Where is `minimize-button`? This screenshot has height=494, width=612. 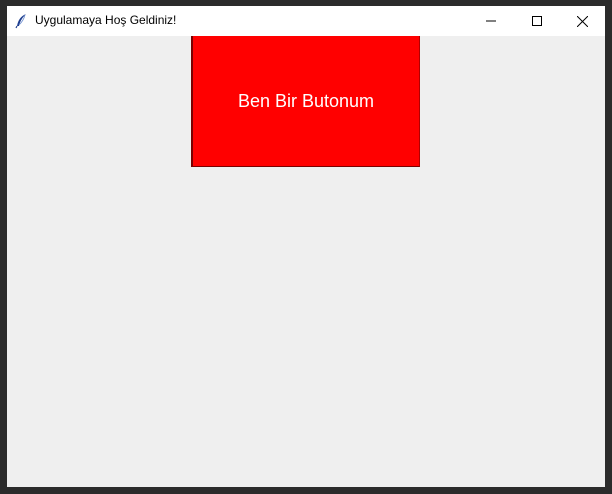 minimize-button is located at coordinates (491, 21).